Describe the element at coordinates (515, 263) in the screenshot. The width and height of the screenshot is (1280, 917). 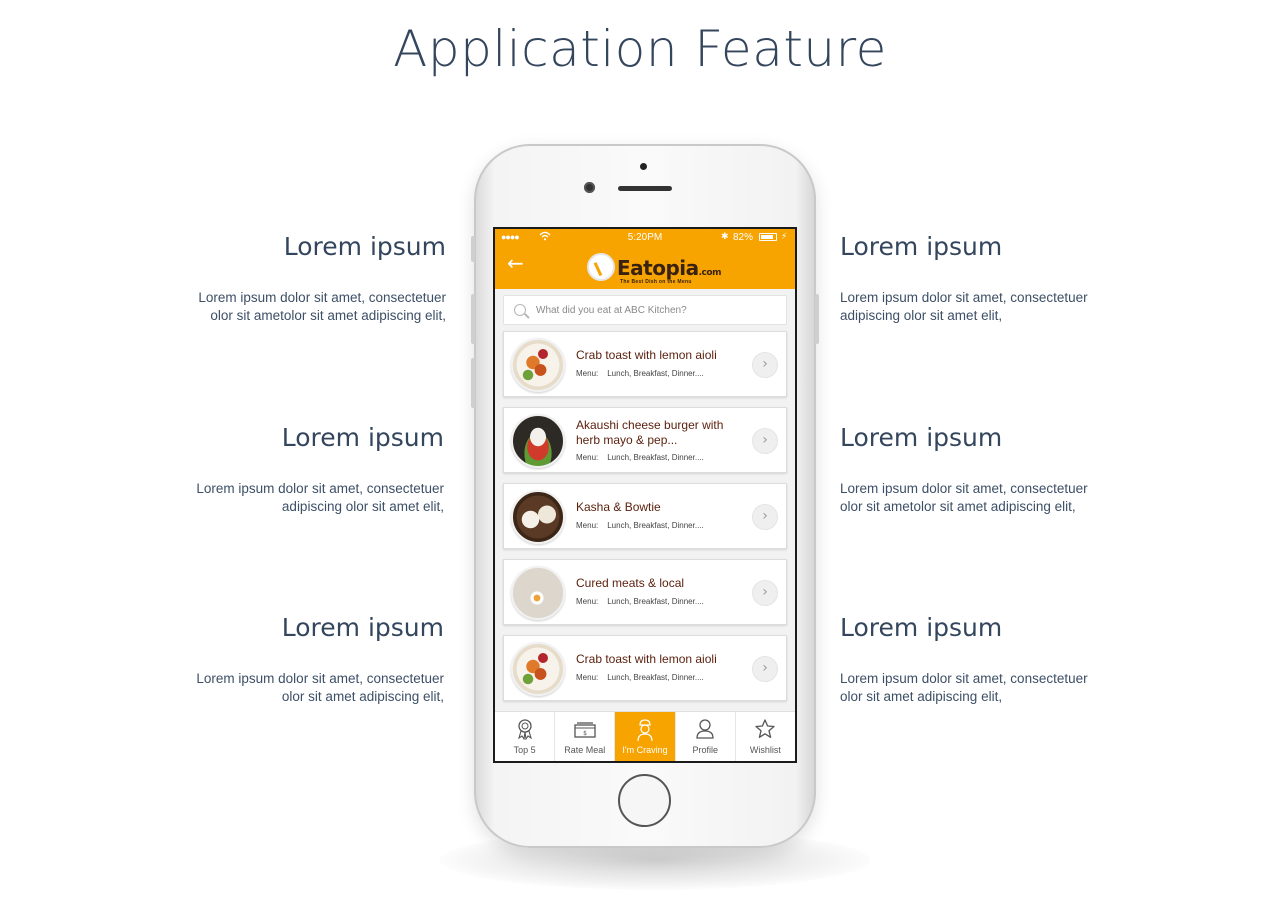
I see `back-arrow-icon: ←` at that location.